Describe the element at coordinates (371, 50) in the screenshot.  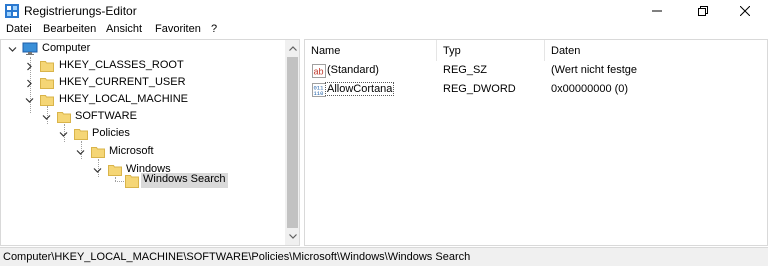
I see `column-header-name: Name` at that location.